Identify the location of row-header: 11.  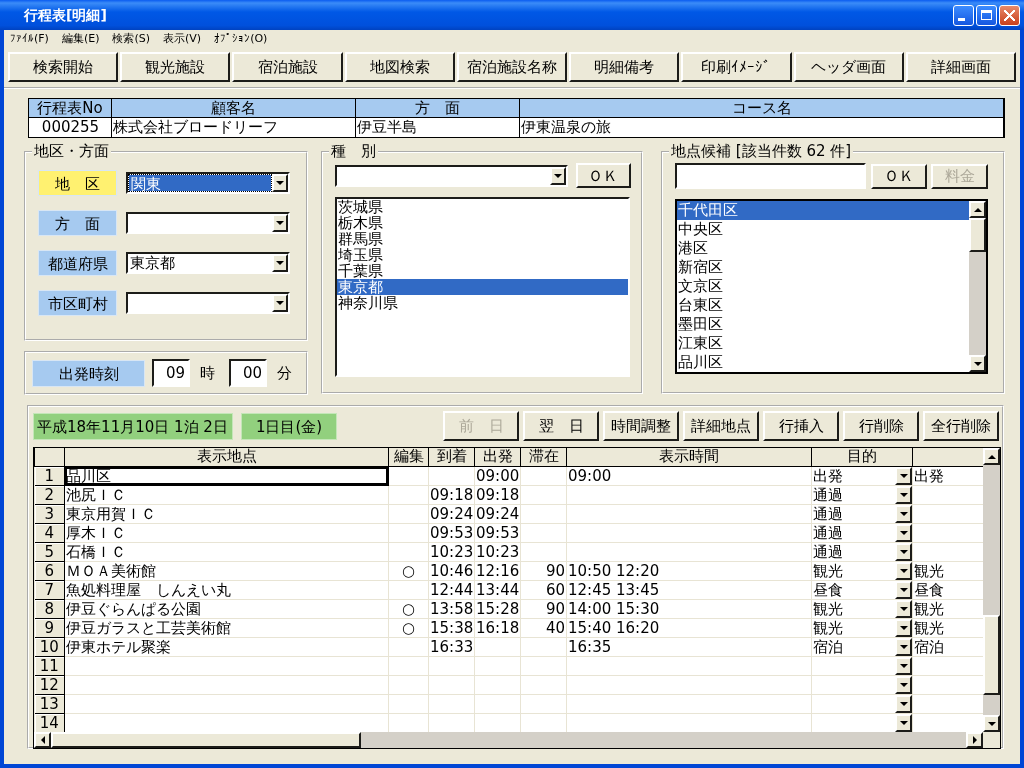
(49, 665).